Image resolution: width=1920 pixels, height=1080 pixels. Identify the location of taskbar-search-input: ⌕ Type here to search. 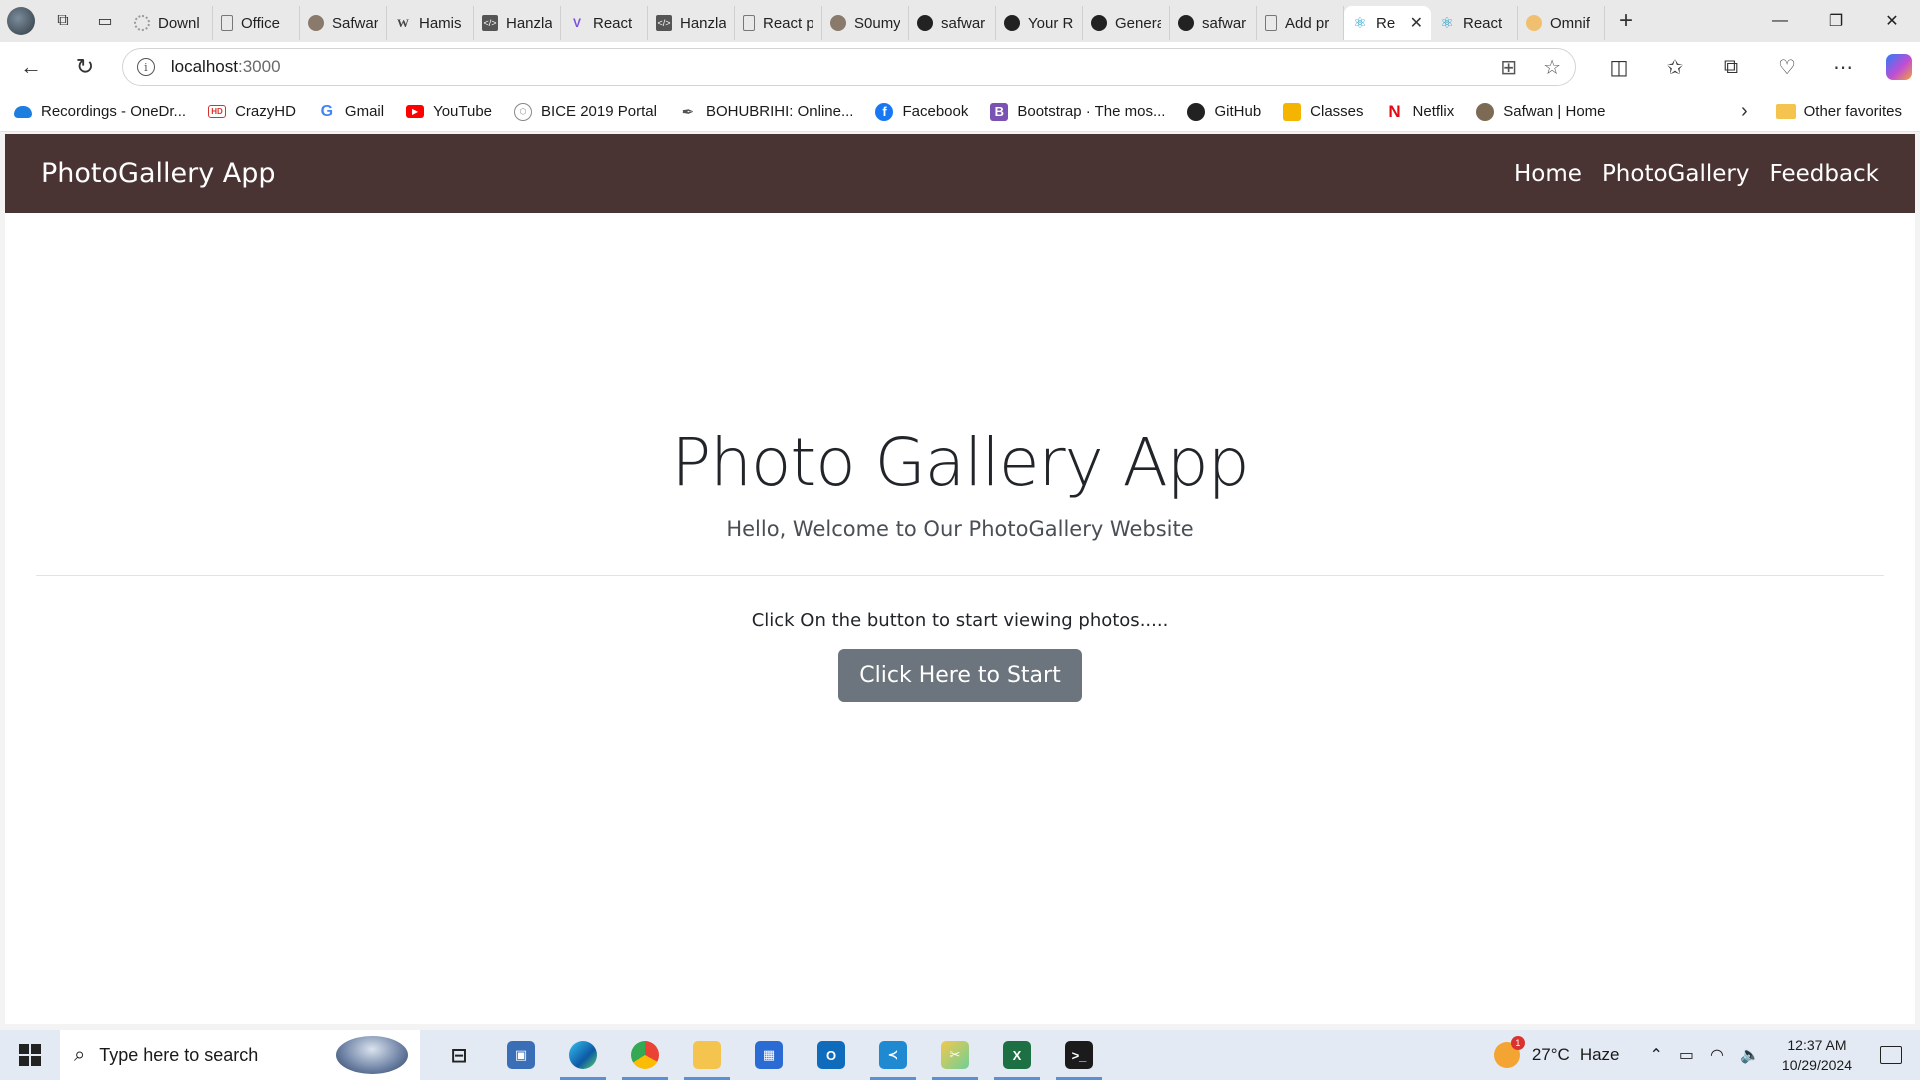
(240, 1055).